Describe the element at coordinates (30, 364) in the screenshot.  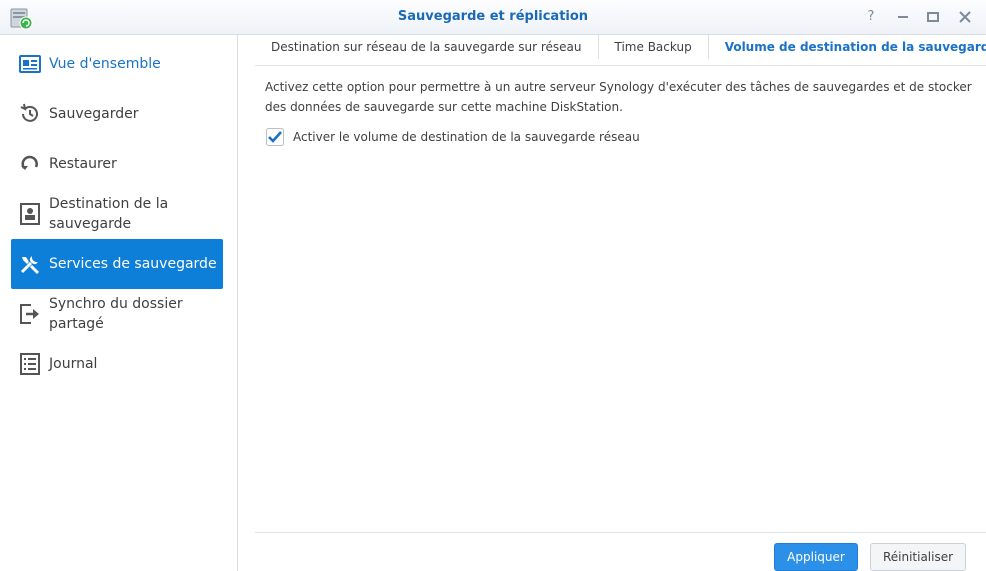
I see `log-list-icon` at that location.